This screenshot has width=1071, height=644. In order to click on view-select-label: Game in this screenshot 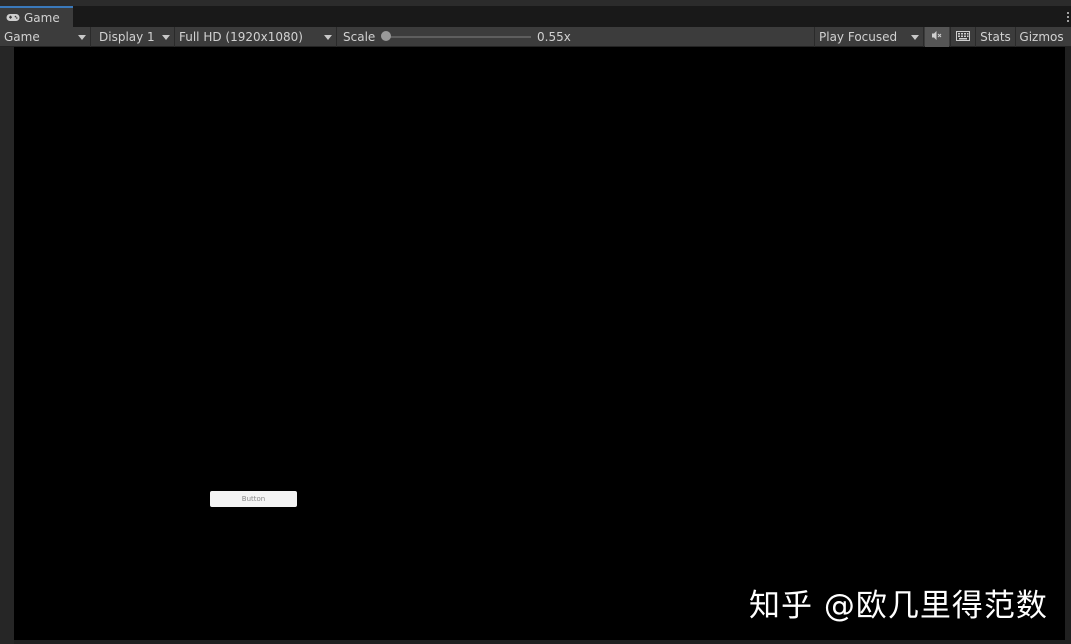, I will do `click(22, 37)`.